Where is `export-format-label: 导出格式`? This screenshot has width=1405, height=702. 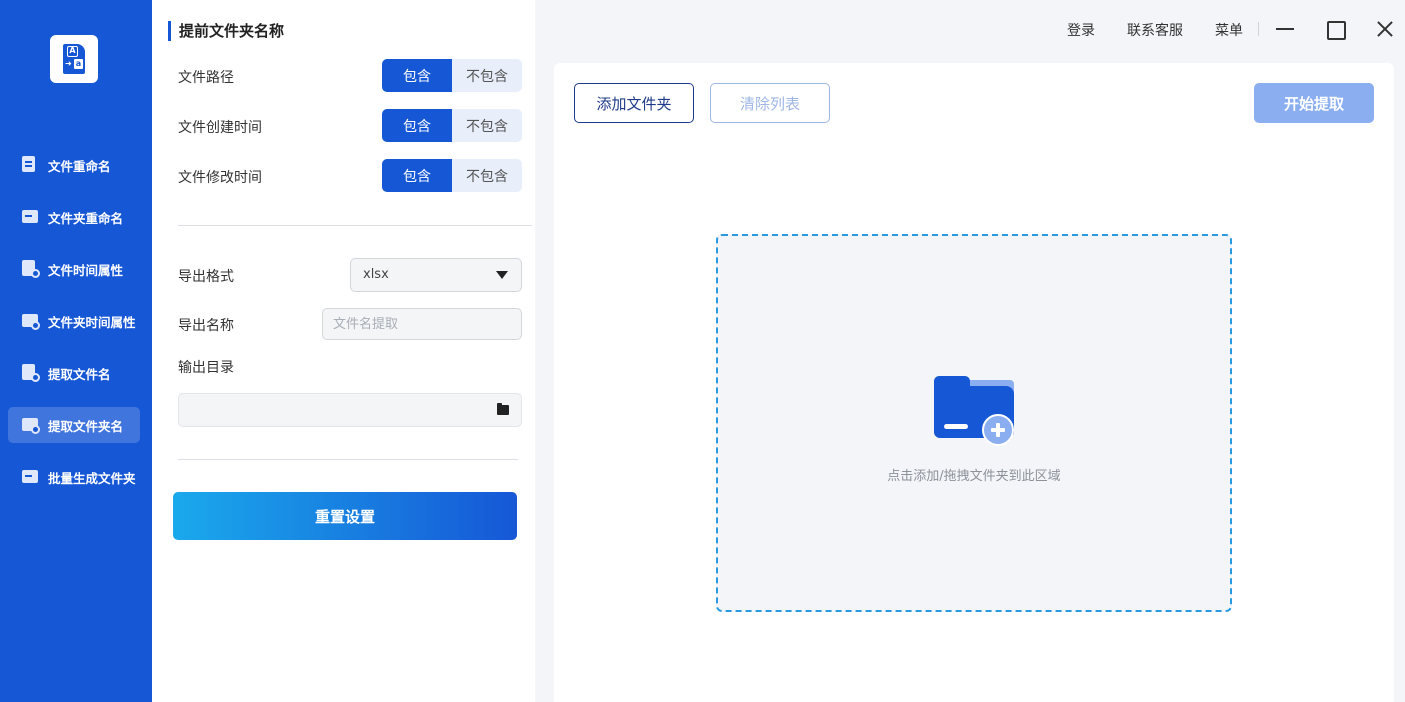 export-format-label: 导出格式 is located at coordinates (206, 277).